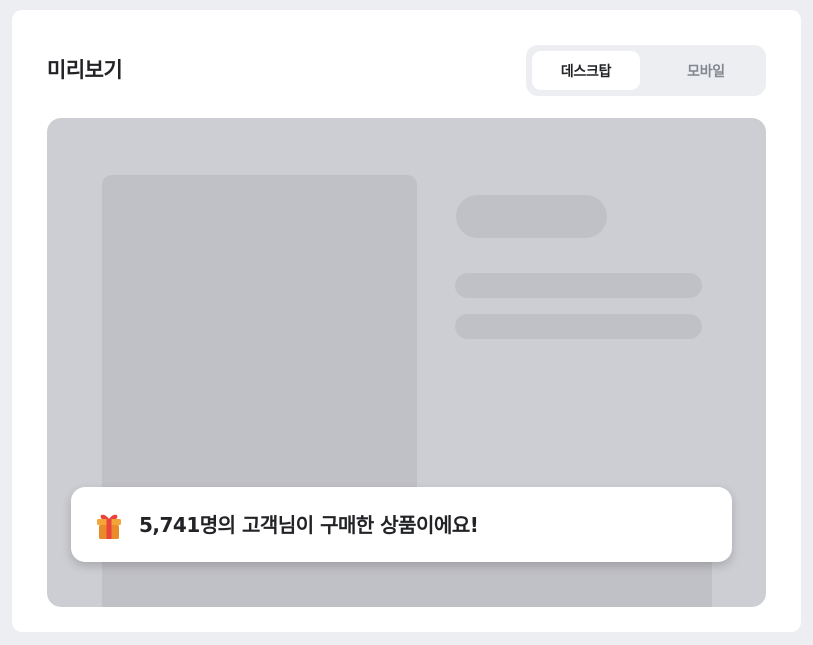 This screenshot has width=813, height=645. Describe the element at coordinates (309, 525) in the screenshot. I see `toast-message: 5,741명의 고객님이 구매한 상품이에요!` at that location.